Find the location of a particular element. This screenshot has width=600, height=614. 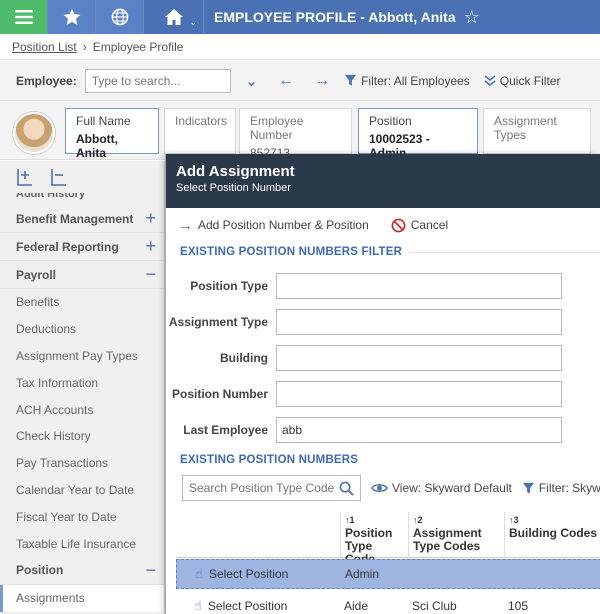

dialog-title: Add Assignment is located at coordinates (235, 171).